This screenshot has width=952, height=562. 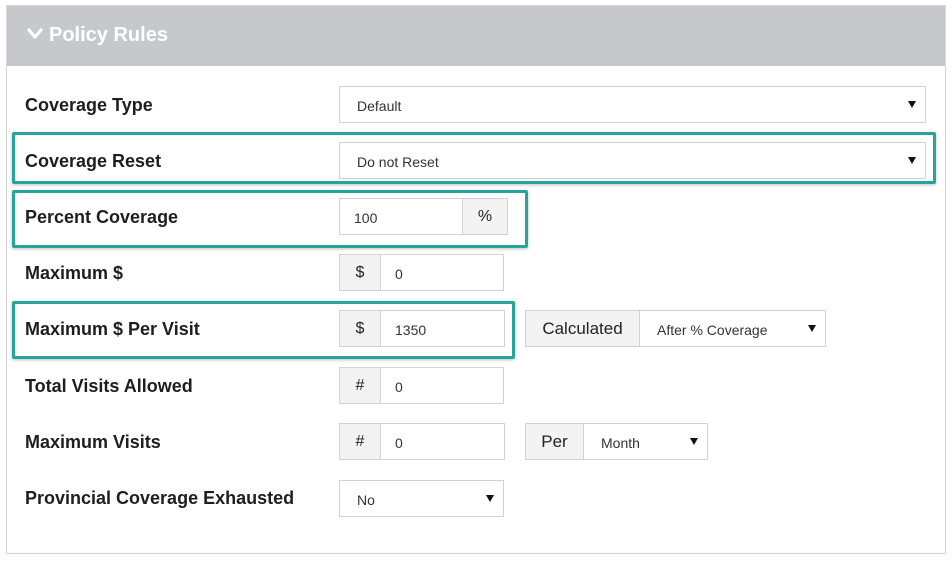 What do you see at coordinates (379, 106) in the screenshot?
I see `coverage-type-value: Default` at bounding box center [379, 106].